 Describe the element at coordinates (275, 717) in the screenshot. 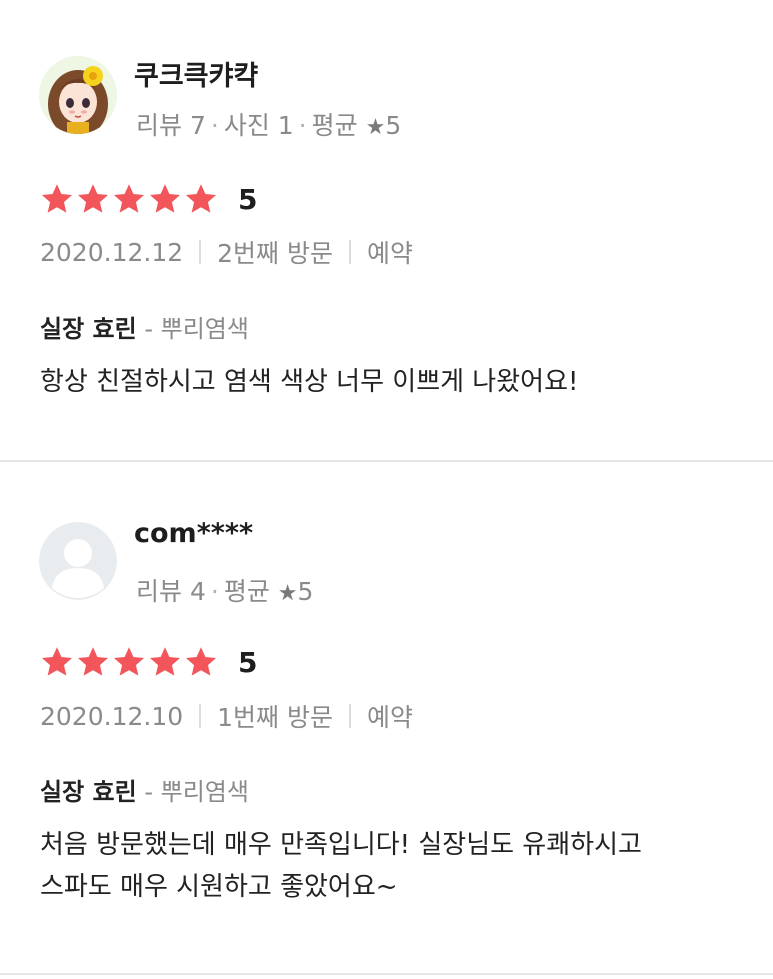

I see `visit-count: 1번째 방문` at that location.